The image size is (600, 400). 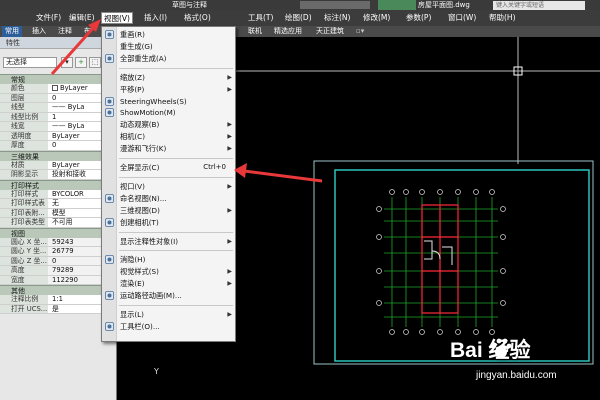 What do you see at coordinates (169, 58) in the screenshot?
I see `view-menu-item: 全部重生成(A)` at bounding box center [169, 58].